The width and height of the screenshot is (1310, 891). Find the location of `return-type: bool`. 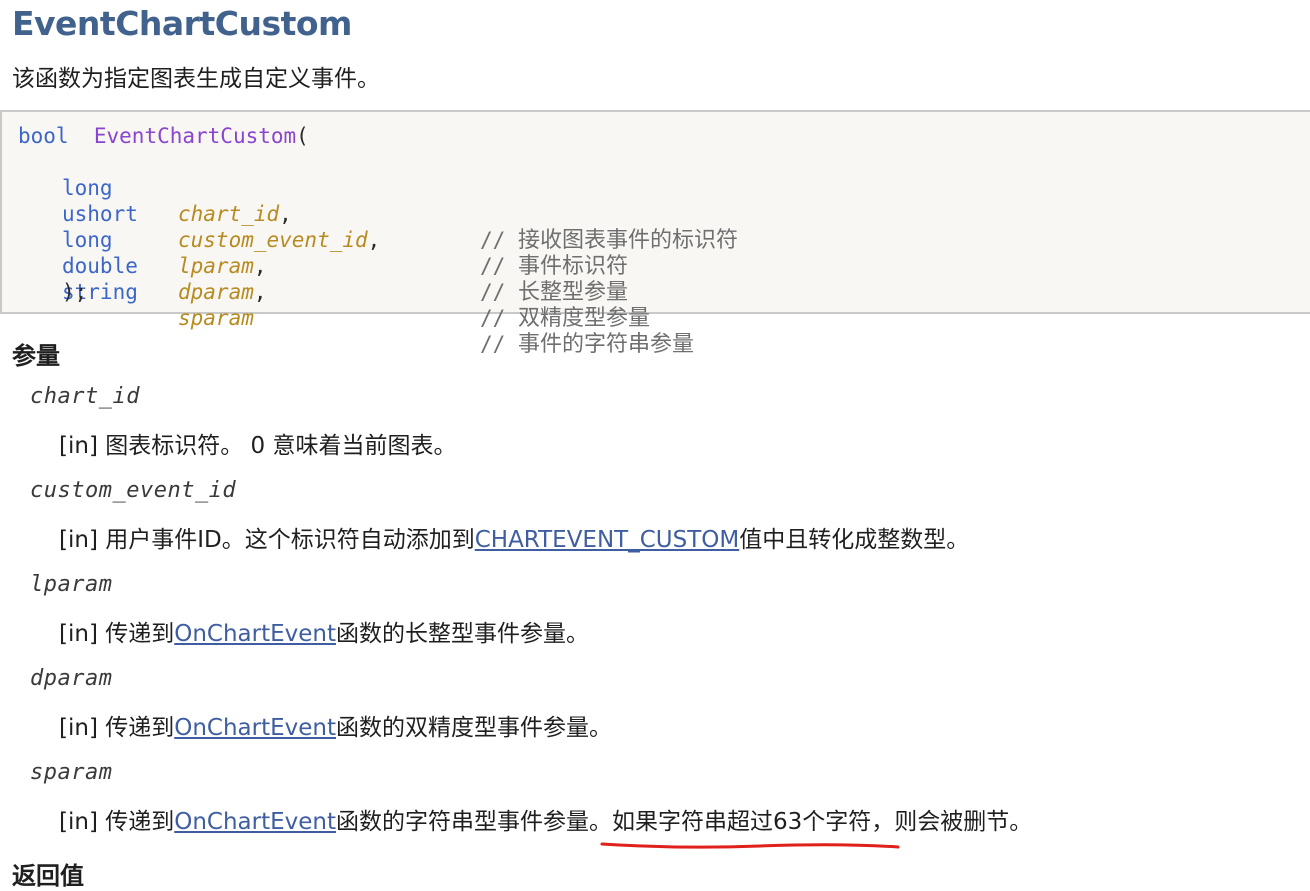

return-type: bool is located at coordinates (43, 136).